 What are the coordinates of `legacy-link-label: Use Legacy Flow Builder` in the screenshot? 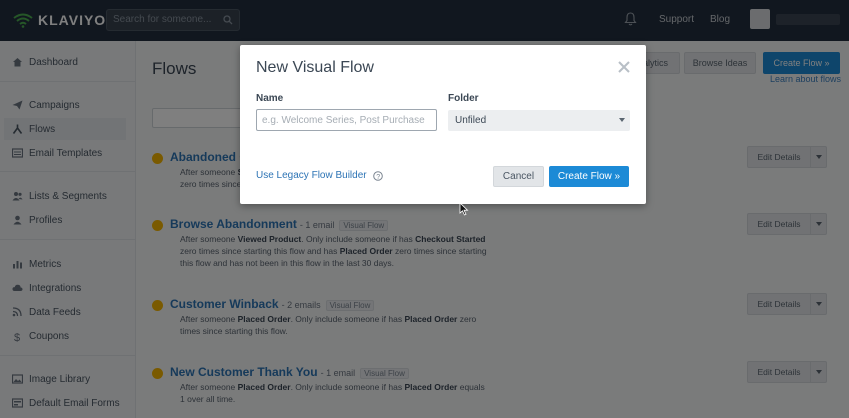 It's located at (311, 175).